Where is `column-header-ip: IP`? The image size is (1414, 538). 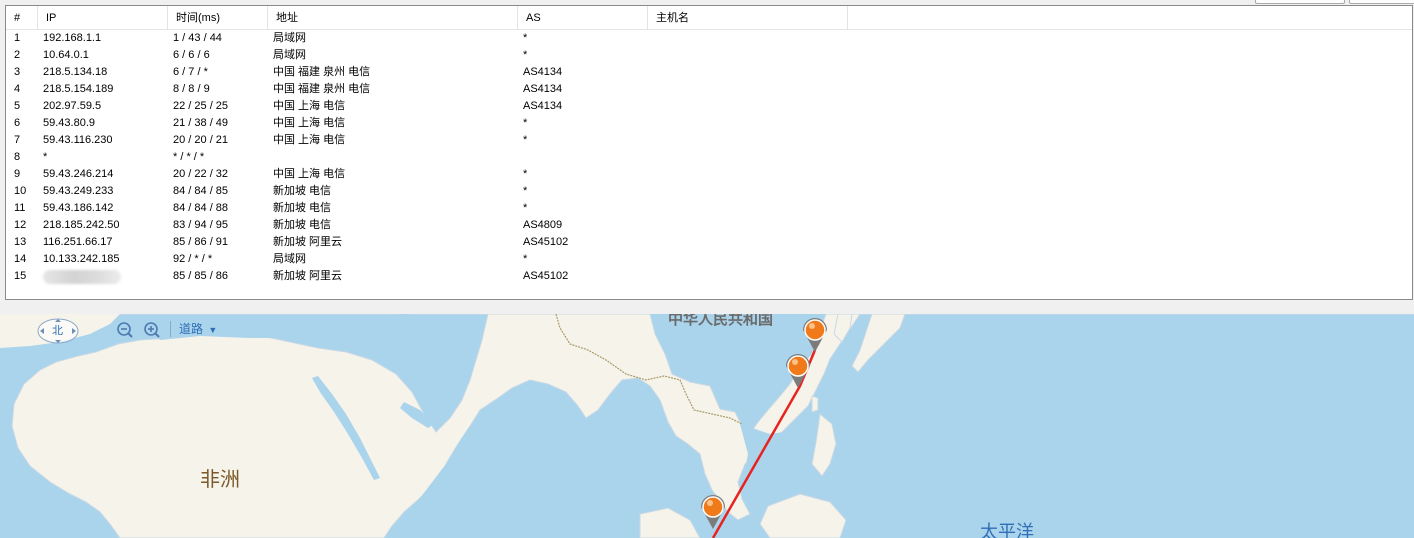 column-header-ip: IP is located at coordinates (103, 17).